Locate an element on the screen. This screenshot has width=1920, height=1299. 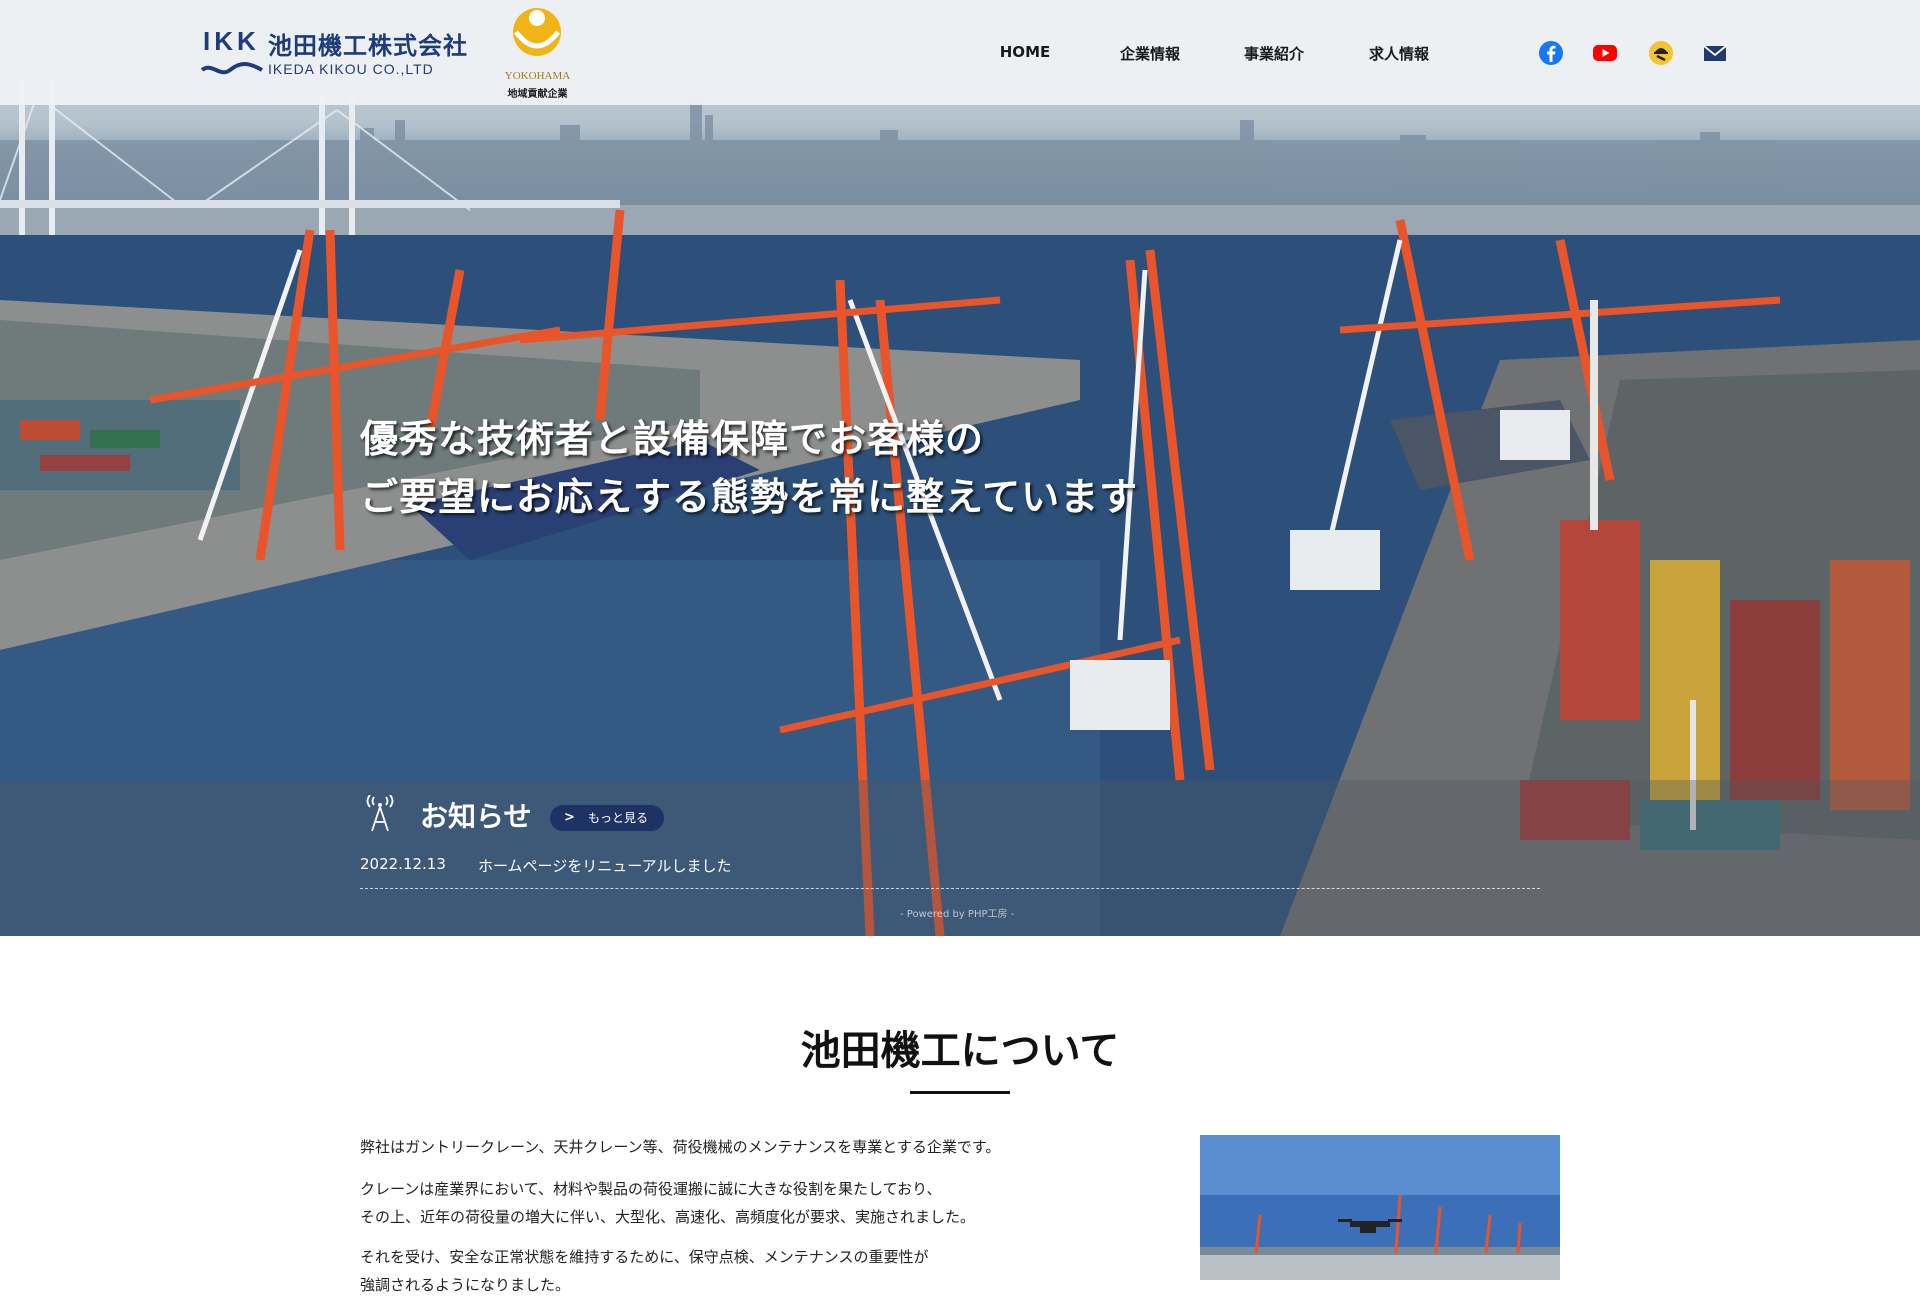
about-title: 池田機工について is located at coordinates (960, 1051).